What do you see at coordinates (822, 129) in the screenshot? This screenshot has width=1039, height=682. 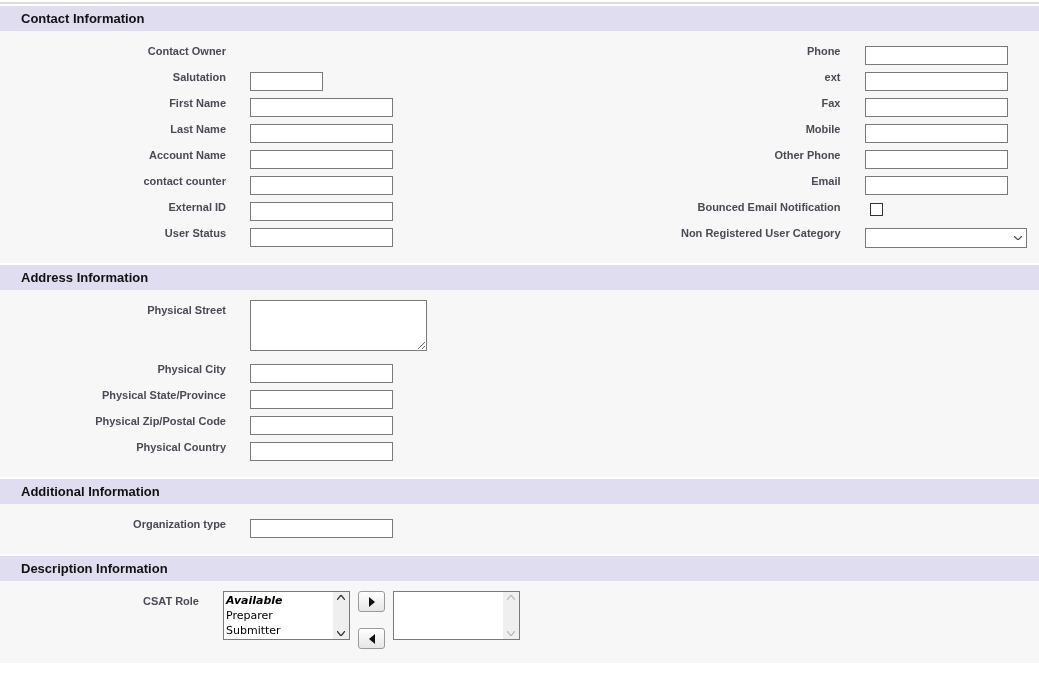 I see `field-label: Mobile` at bounding box center [822, 129].